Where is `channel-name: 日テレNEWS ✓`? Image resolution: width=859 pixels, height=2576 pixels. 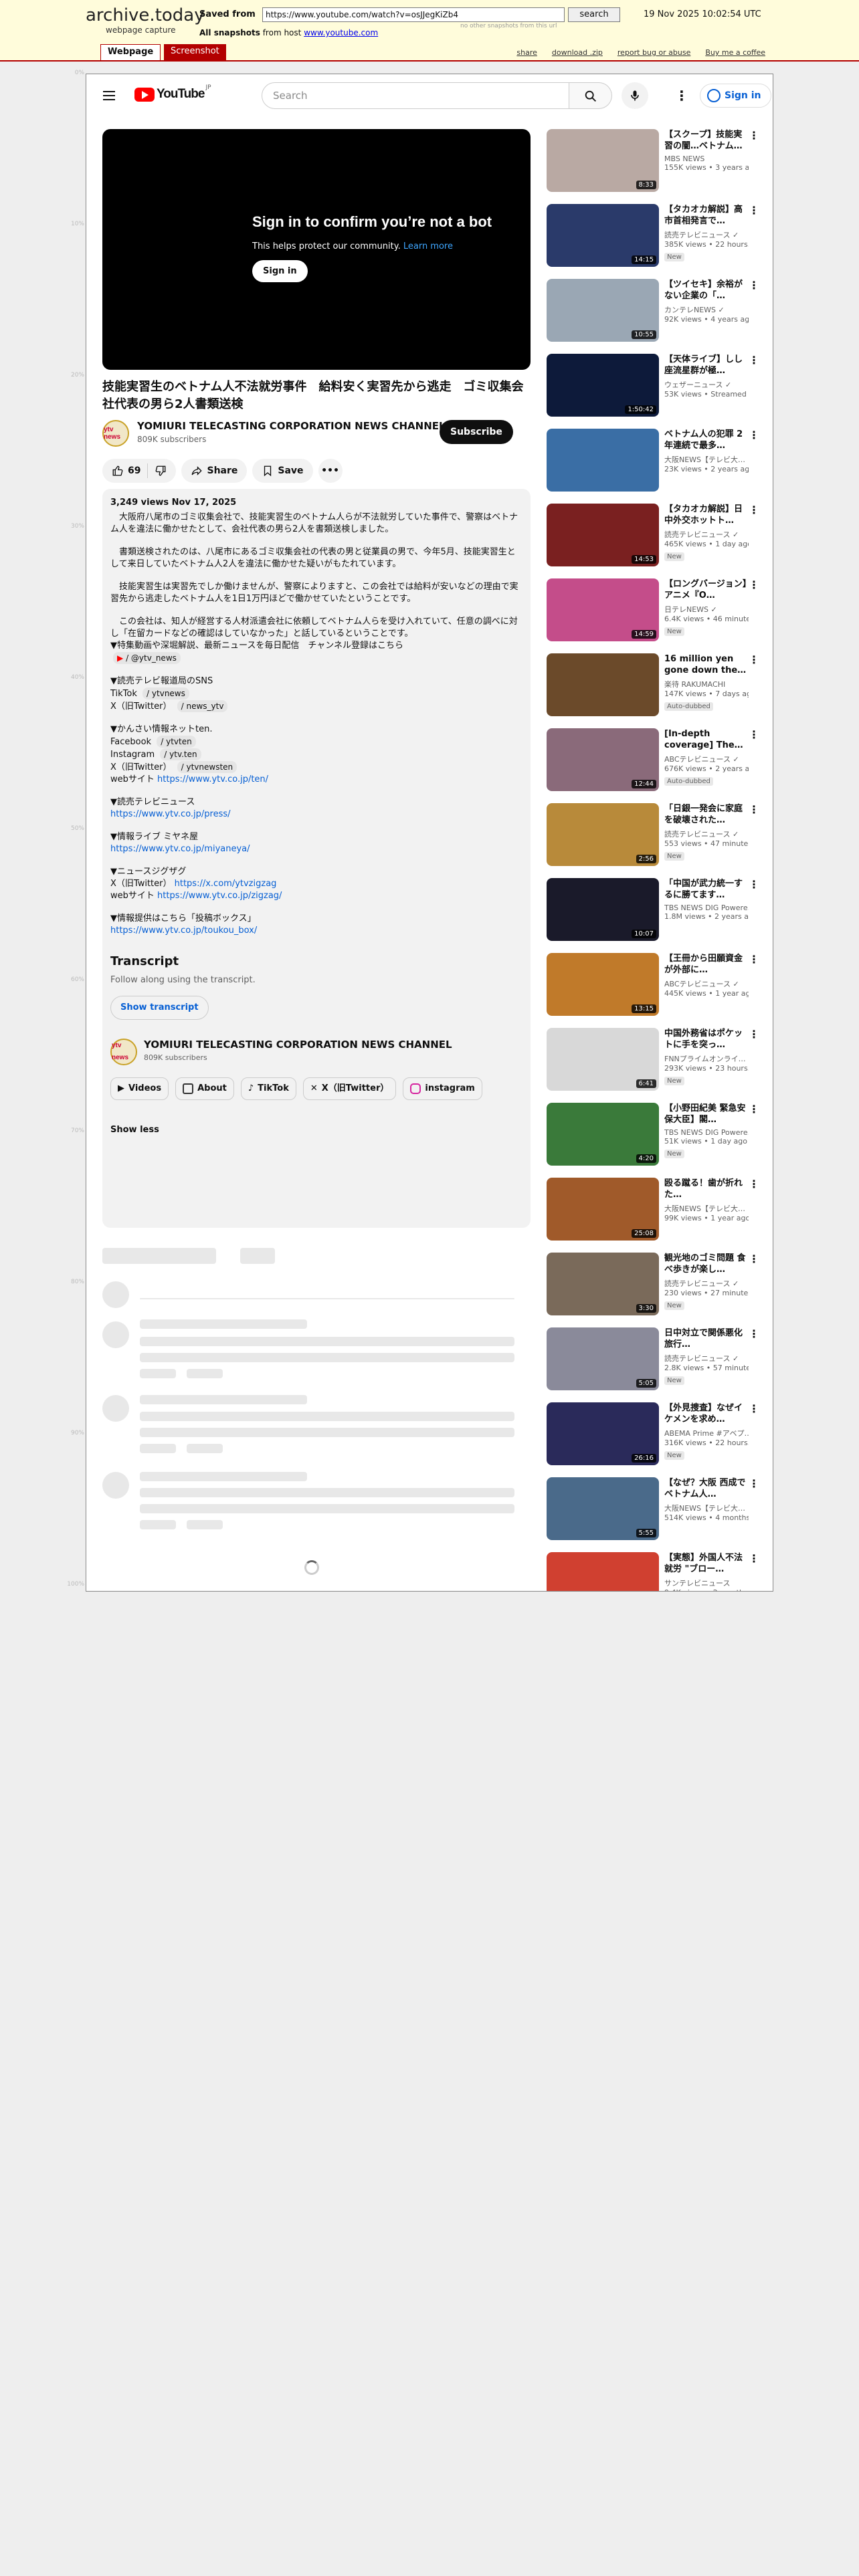
channel-name: 日テレNEWS ✓ is located at coordinates (706, 609).